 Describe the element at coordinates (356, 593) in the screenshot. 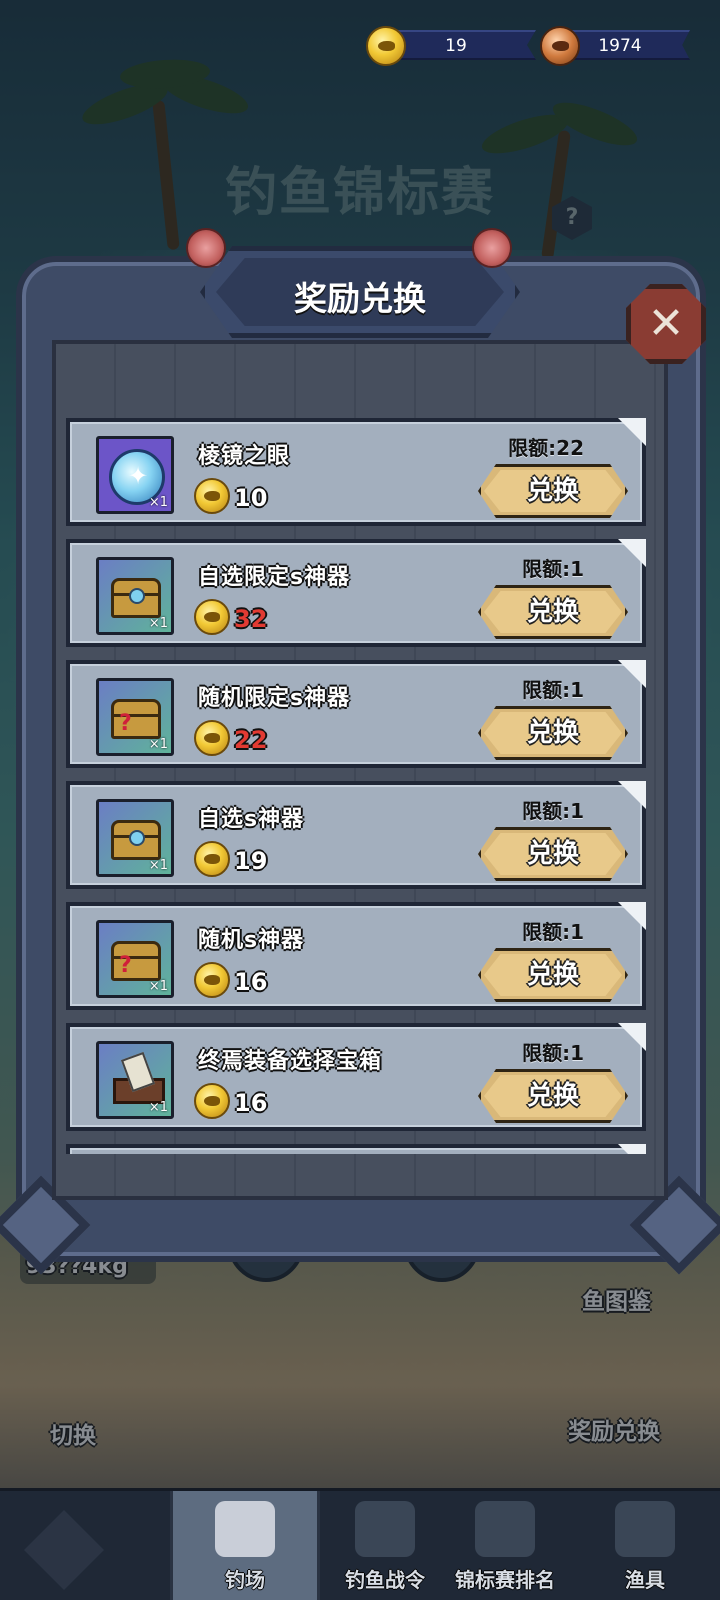

I see `exchange-item: ×1 自选限定s神器 32 限额:1 兑换` at that location.